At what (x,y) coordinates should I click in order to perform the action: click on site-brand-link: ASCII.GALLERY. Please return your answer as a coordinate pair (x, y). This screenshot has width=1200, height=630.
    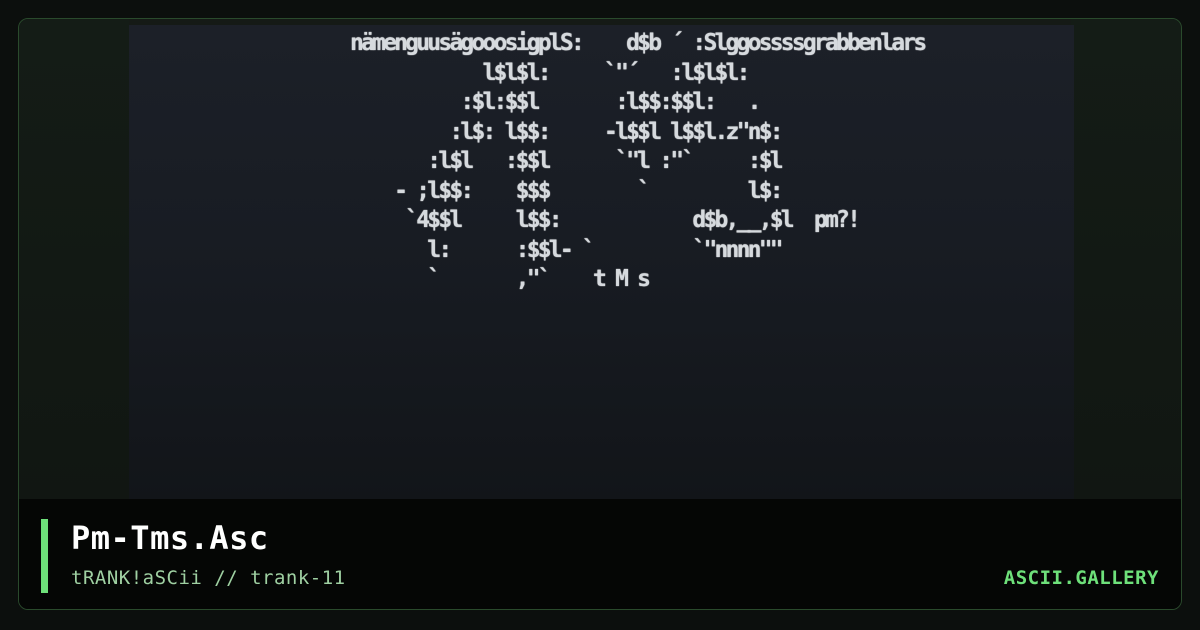
    Looking at the image, I should click on (1081, 578).